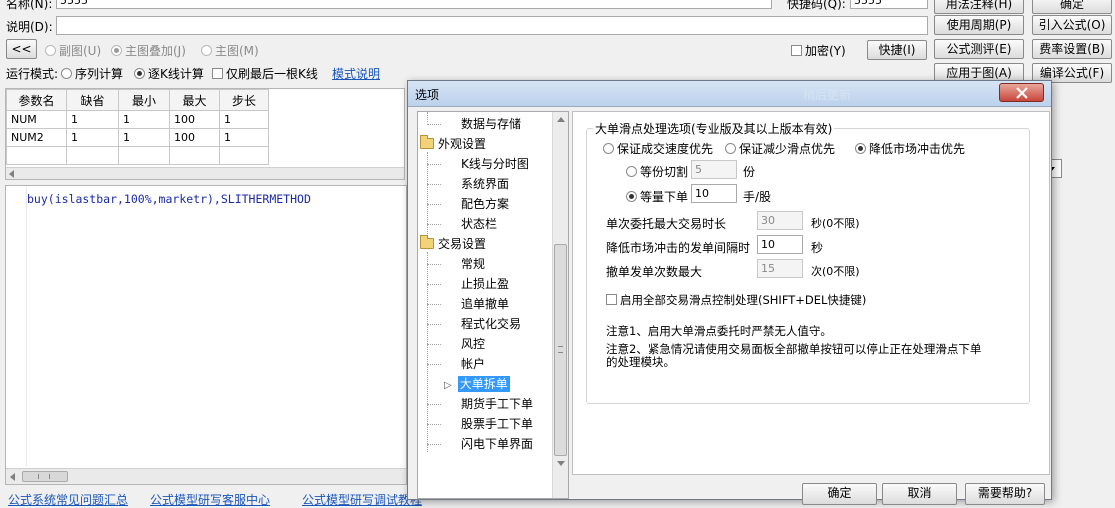  What do you see at coordinates (485, 184) in the screenshot?
I see `tree-item-system-ui: 系统界面` at bounding box center [485, 184].